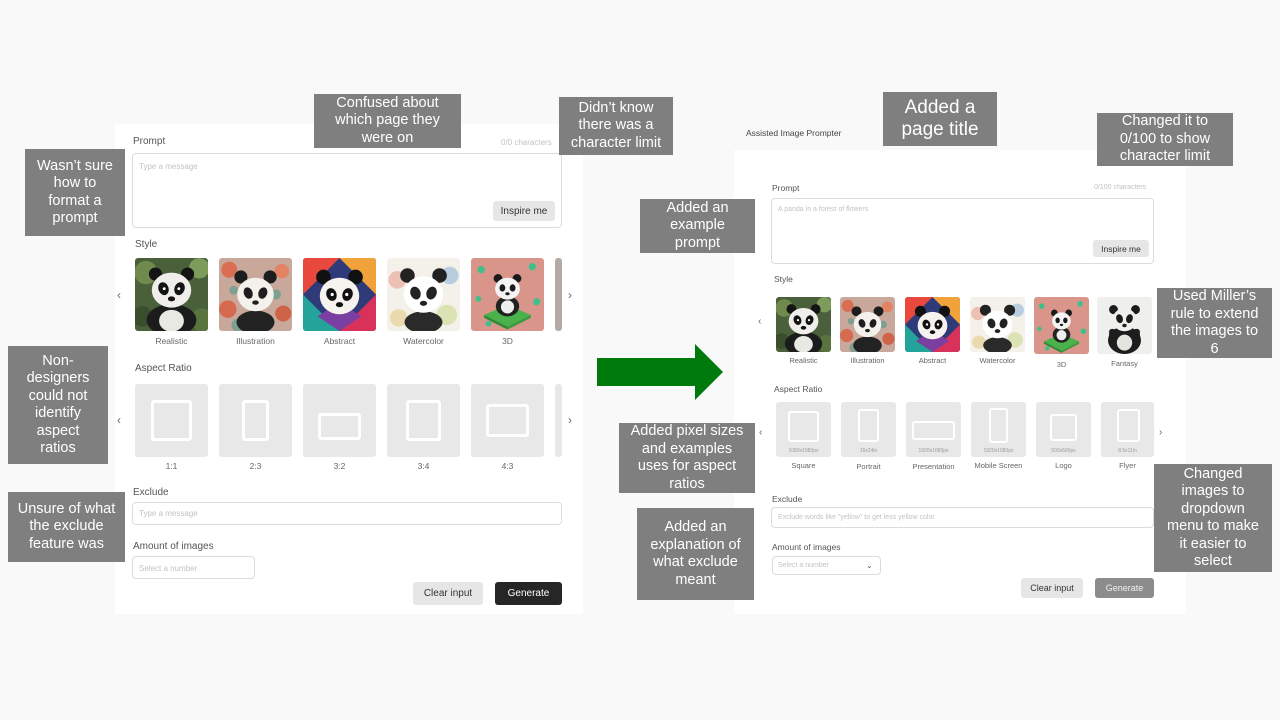 This screenshot has width=1280, height=720. Describe the element at coordinates (933, 429) in the screenshot. I see `aspect-ratio-option-presentation: 1920x1080px` at that location.